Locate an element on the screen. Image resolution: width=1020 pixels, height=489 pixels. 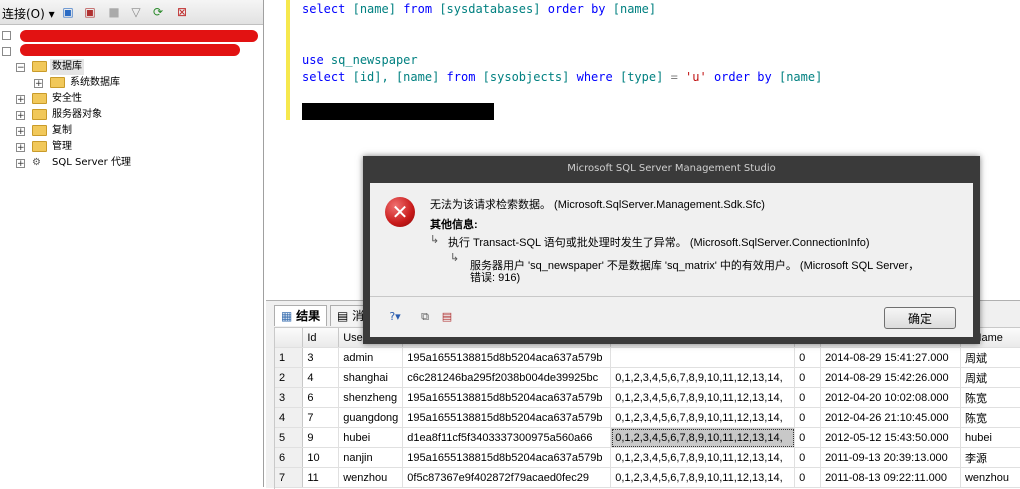
table-cell: 7 is located at coordinates (321, 417).